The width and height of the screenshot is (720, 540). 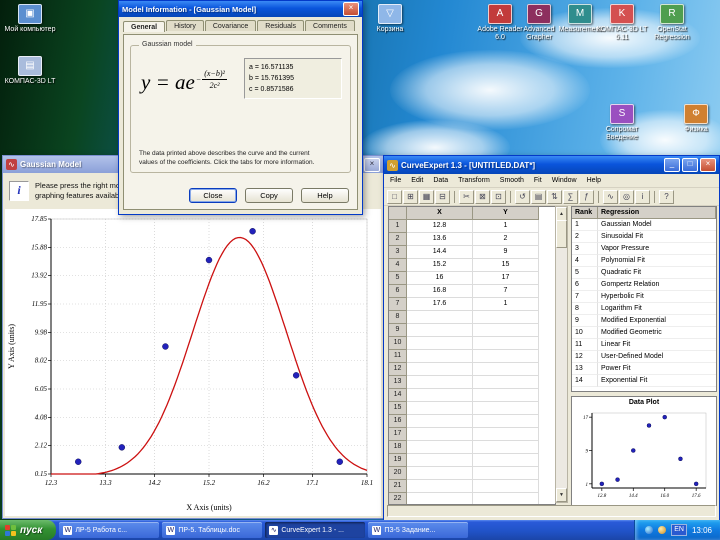 I want to click on scroll-up-icon: ▲, so click(x=561, y=214).